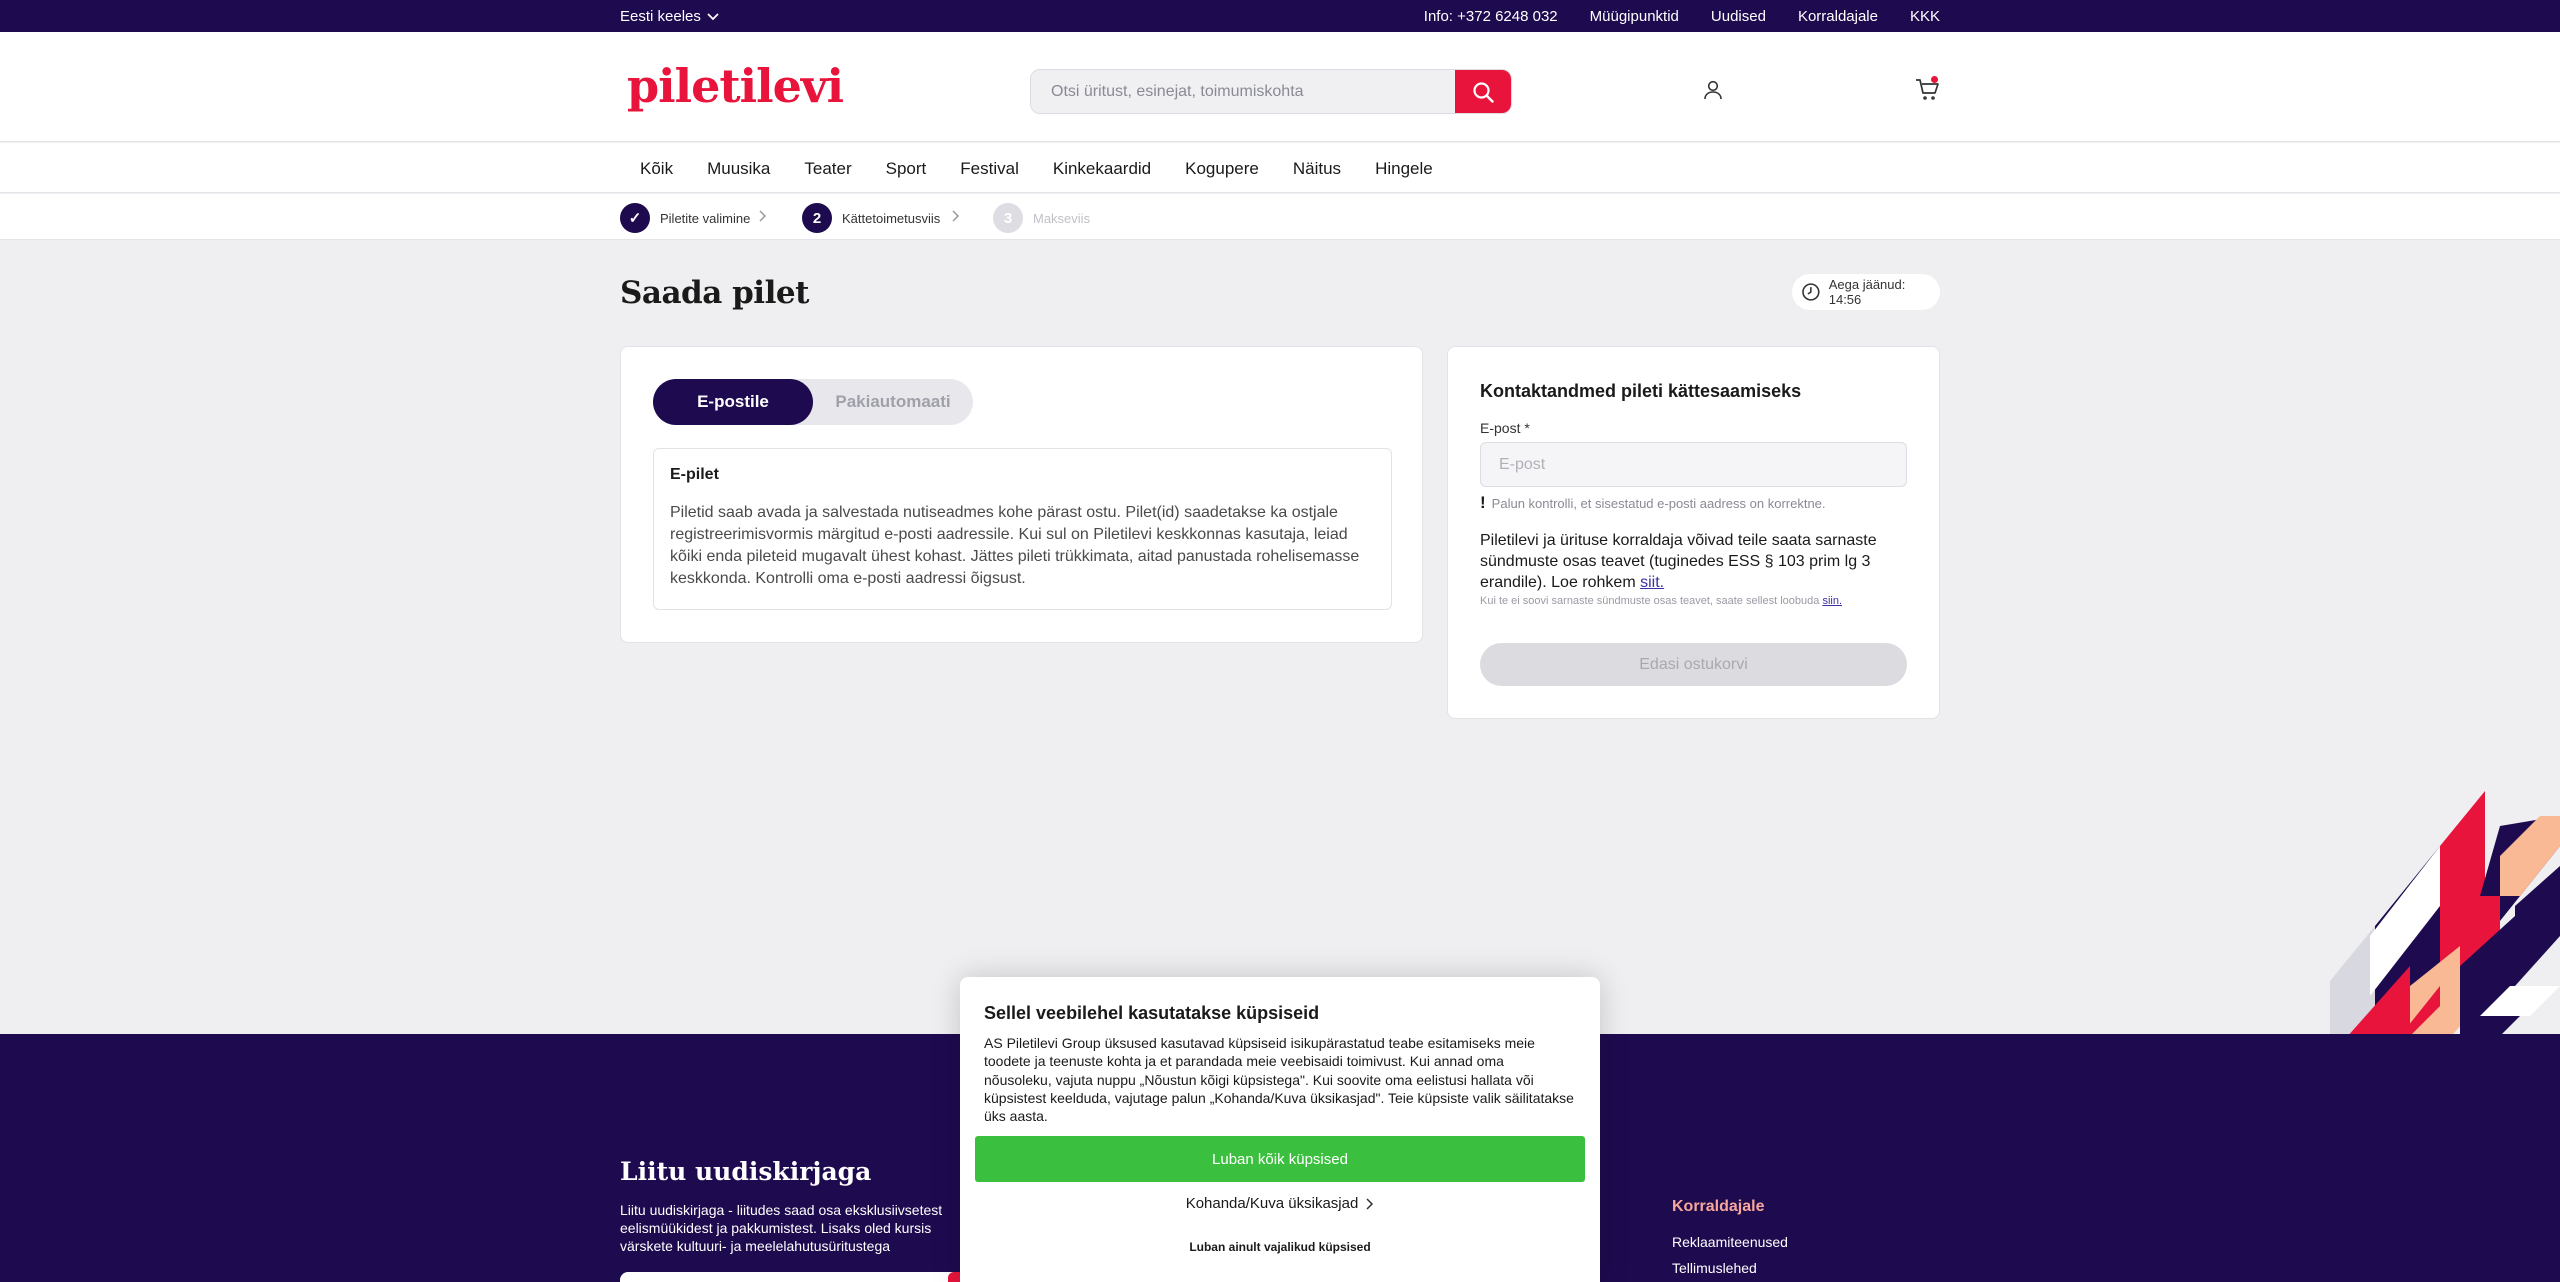 The image size is (2560, 1282). Describe the element at coordinates (1280, 1247) in the screenshot. I see `necessary-cookies-only-button: Luban ainult vajalikud küpsised` at that location.